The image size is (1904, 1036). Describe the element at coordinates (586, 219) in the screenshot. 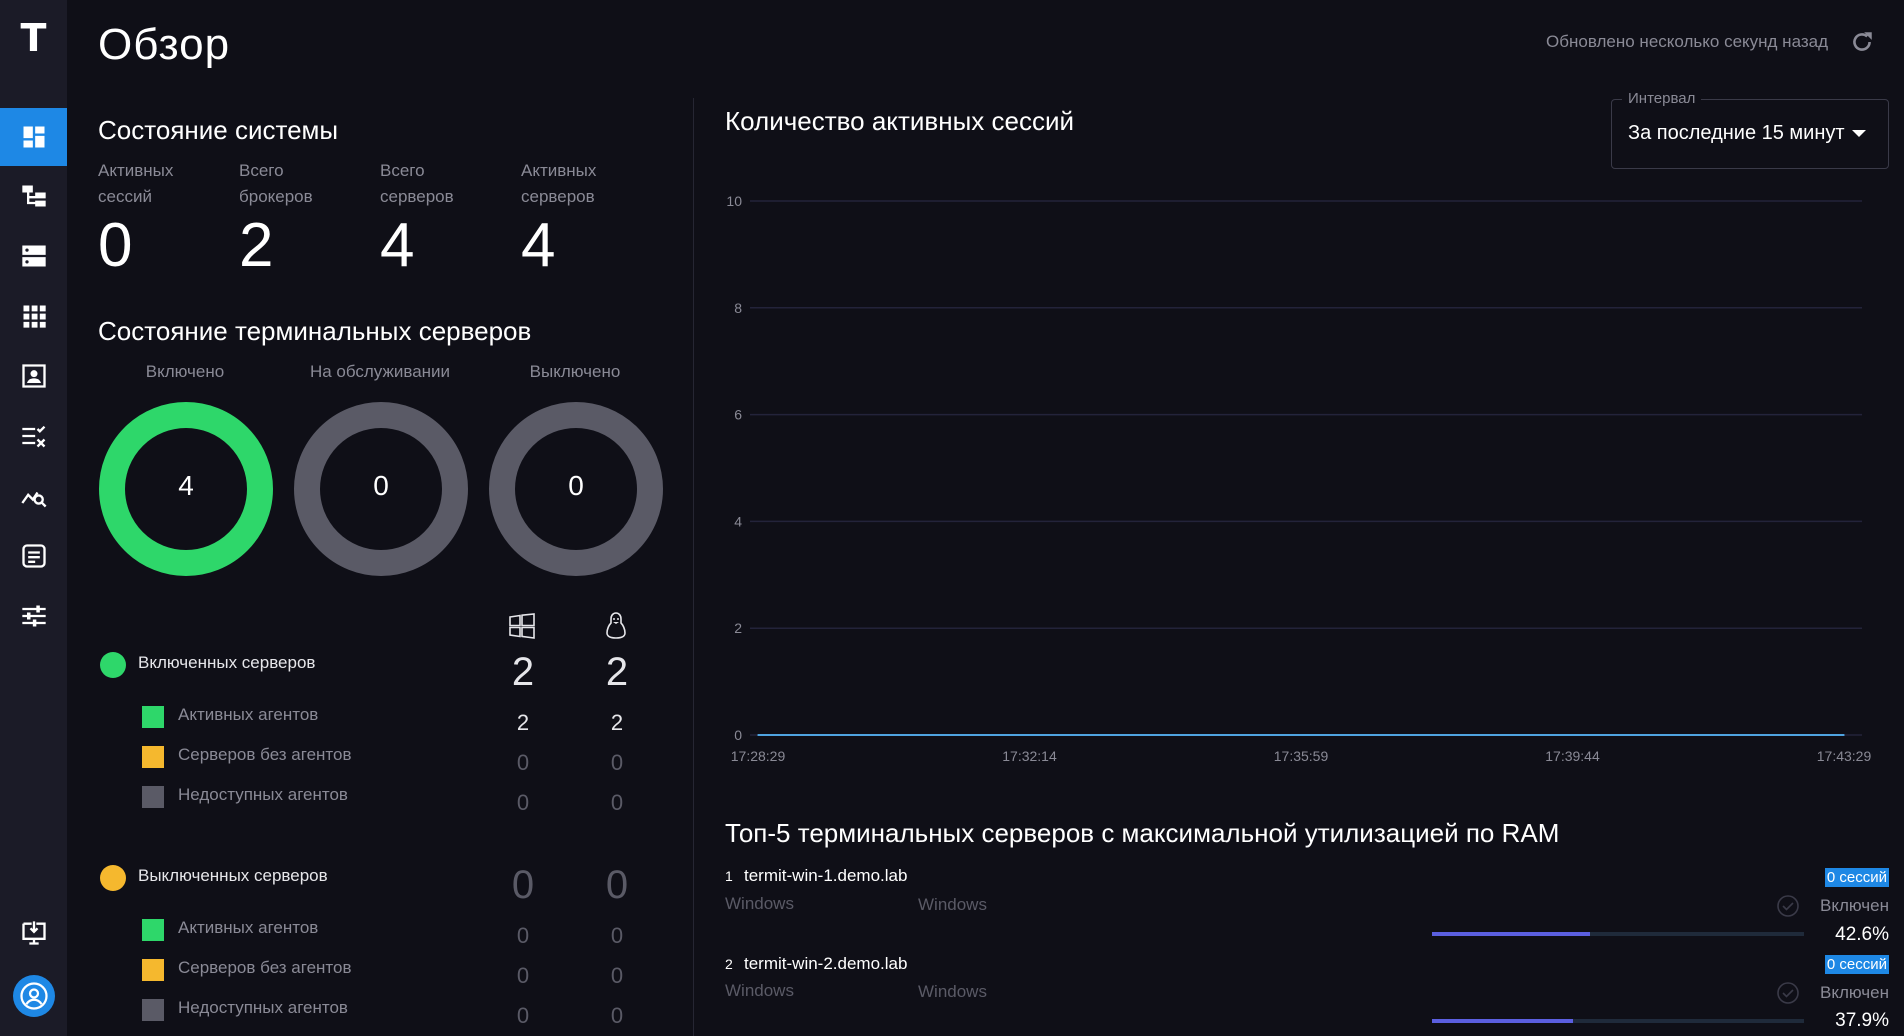

I see `stat-active-servers: Активных серверов 4` at that location.